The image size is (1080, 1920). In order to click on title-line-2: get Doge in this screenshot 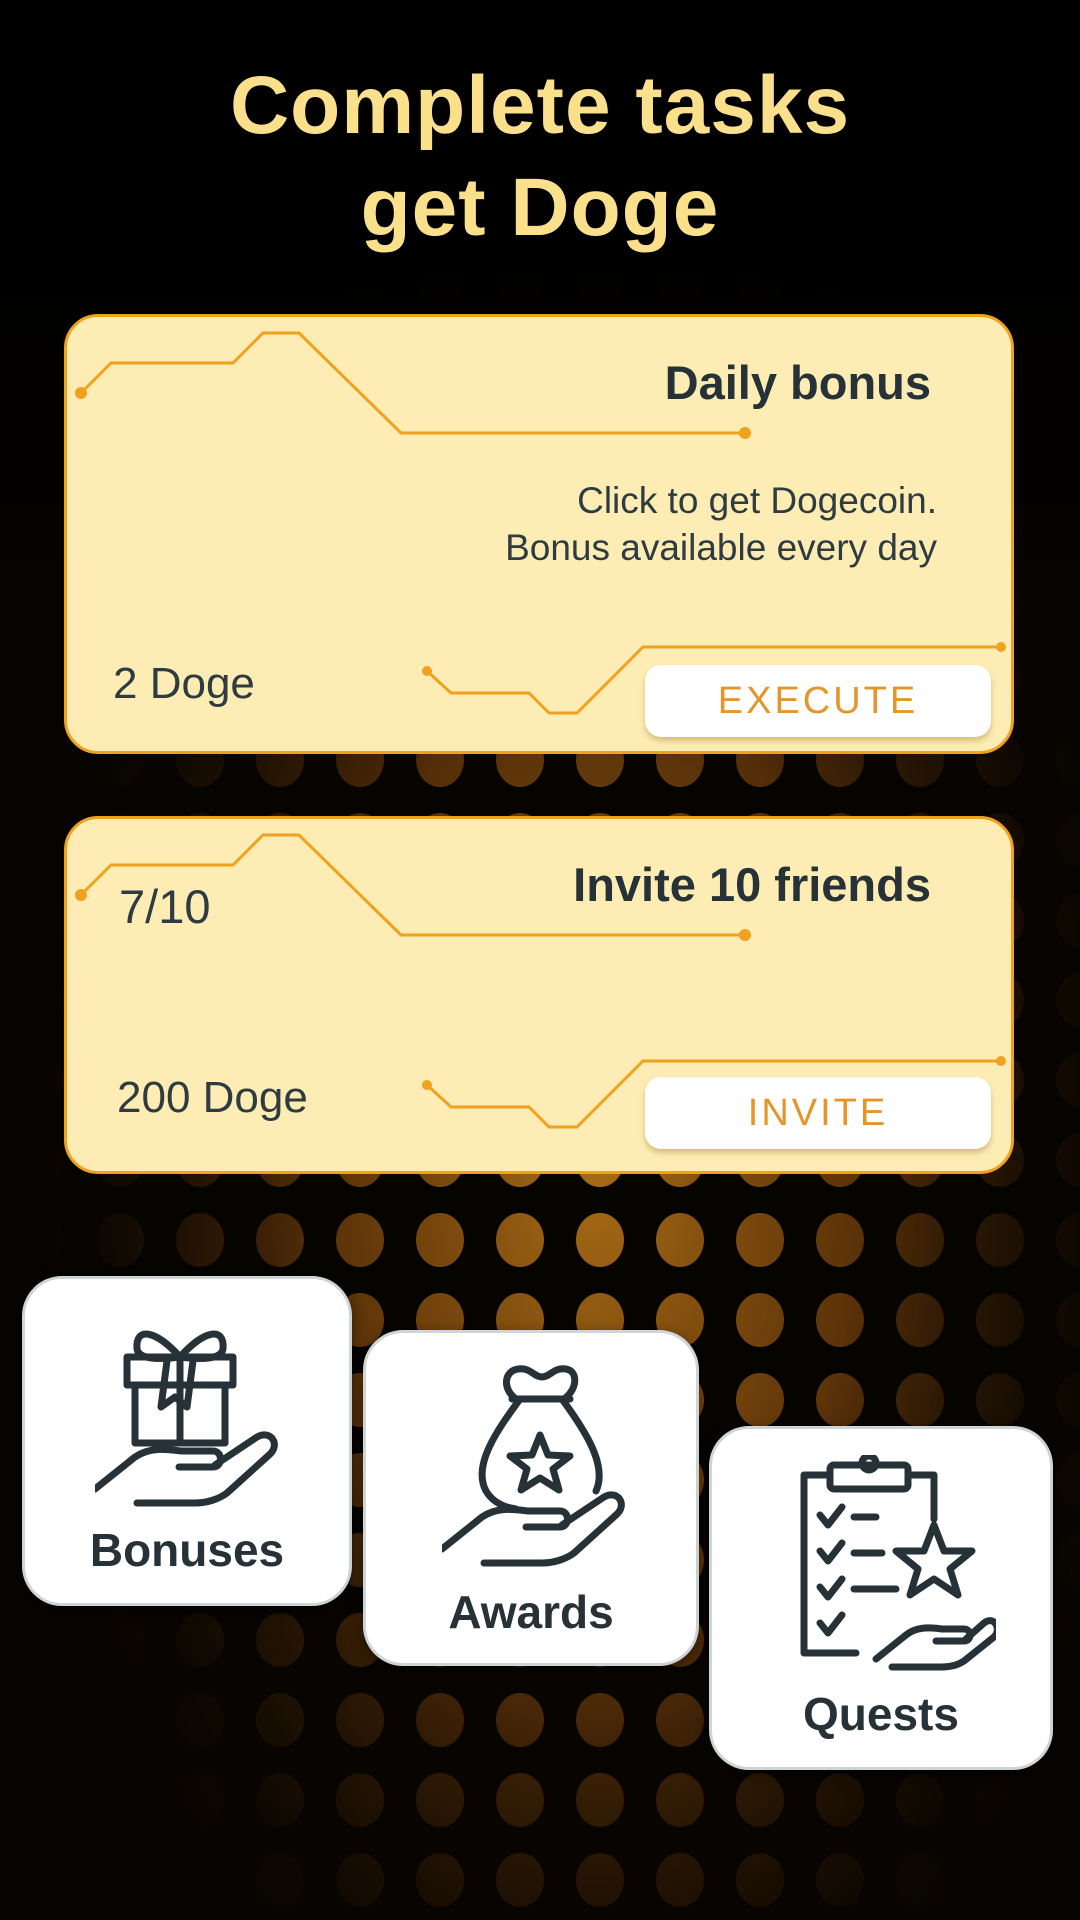, I will do `click(540, 207)`.